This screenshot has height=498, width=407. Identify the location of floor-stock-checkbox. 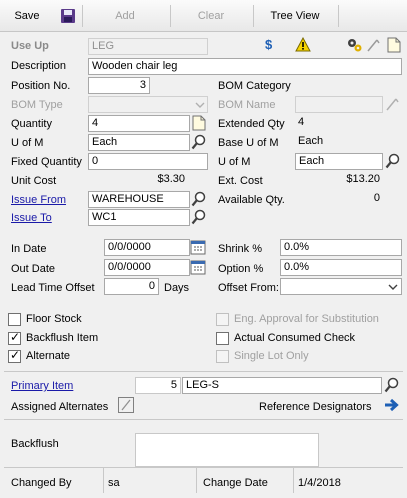
(14, 319).